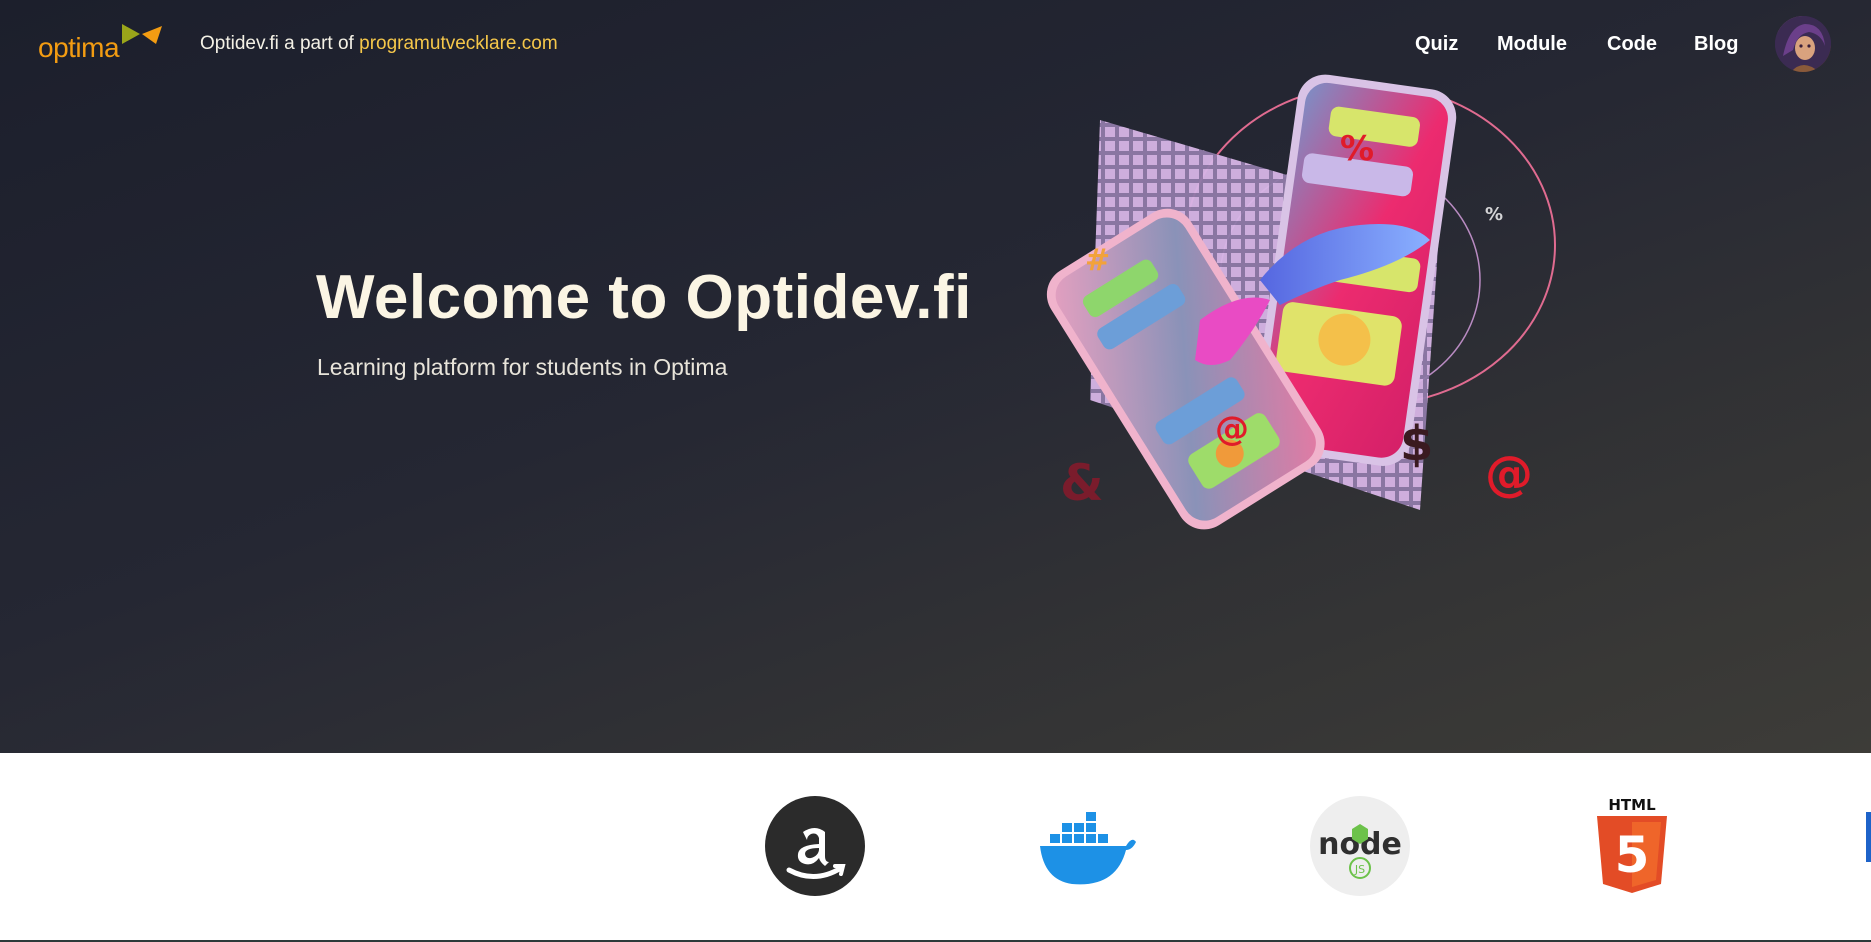 The image size is (1871, 942). Describe the element at coordinates (1632, 855) in the screenshot. I see `svg-text: 5` at that location.